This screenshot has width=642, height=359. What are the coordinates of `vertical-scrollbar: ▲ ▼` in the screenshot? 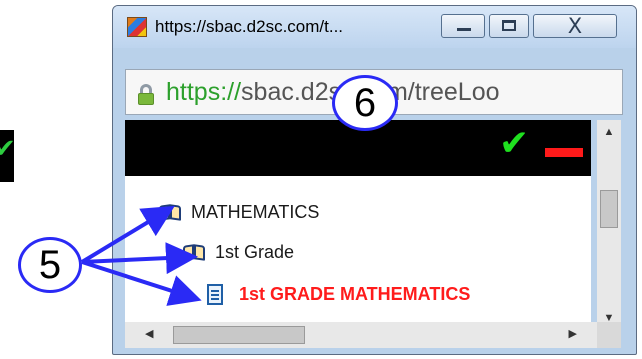 It's located at (609, 225).